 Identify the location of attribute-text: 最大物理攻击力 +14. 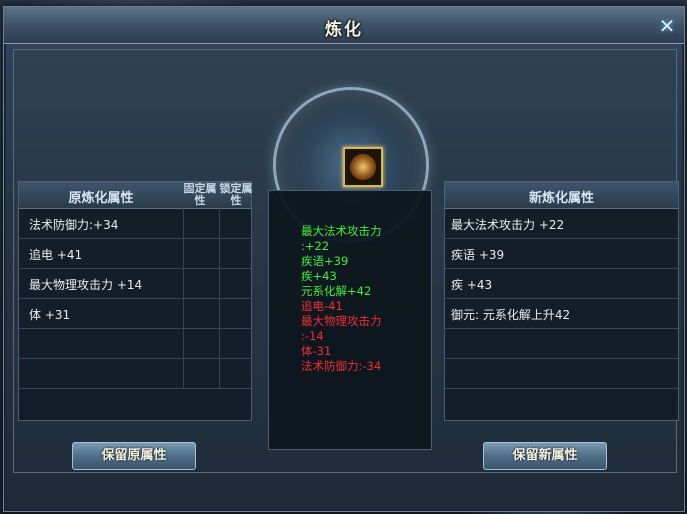
(86, 285).